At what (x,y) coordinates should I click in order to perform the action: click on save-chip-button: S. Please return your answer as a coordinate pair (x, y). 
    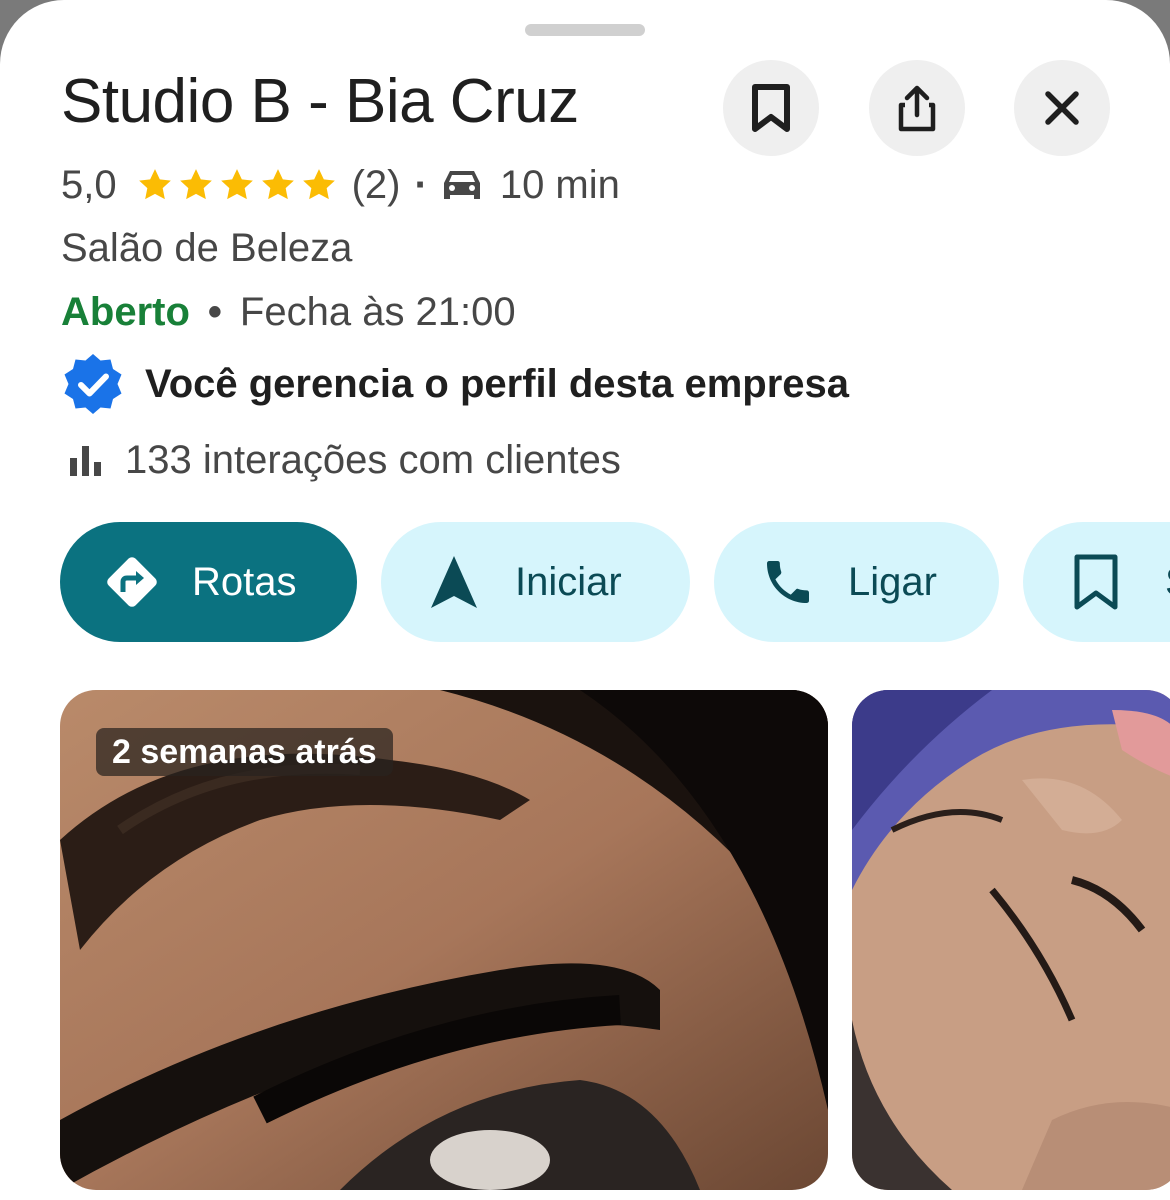
    Looking at the image, I should click on (1096, 582).